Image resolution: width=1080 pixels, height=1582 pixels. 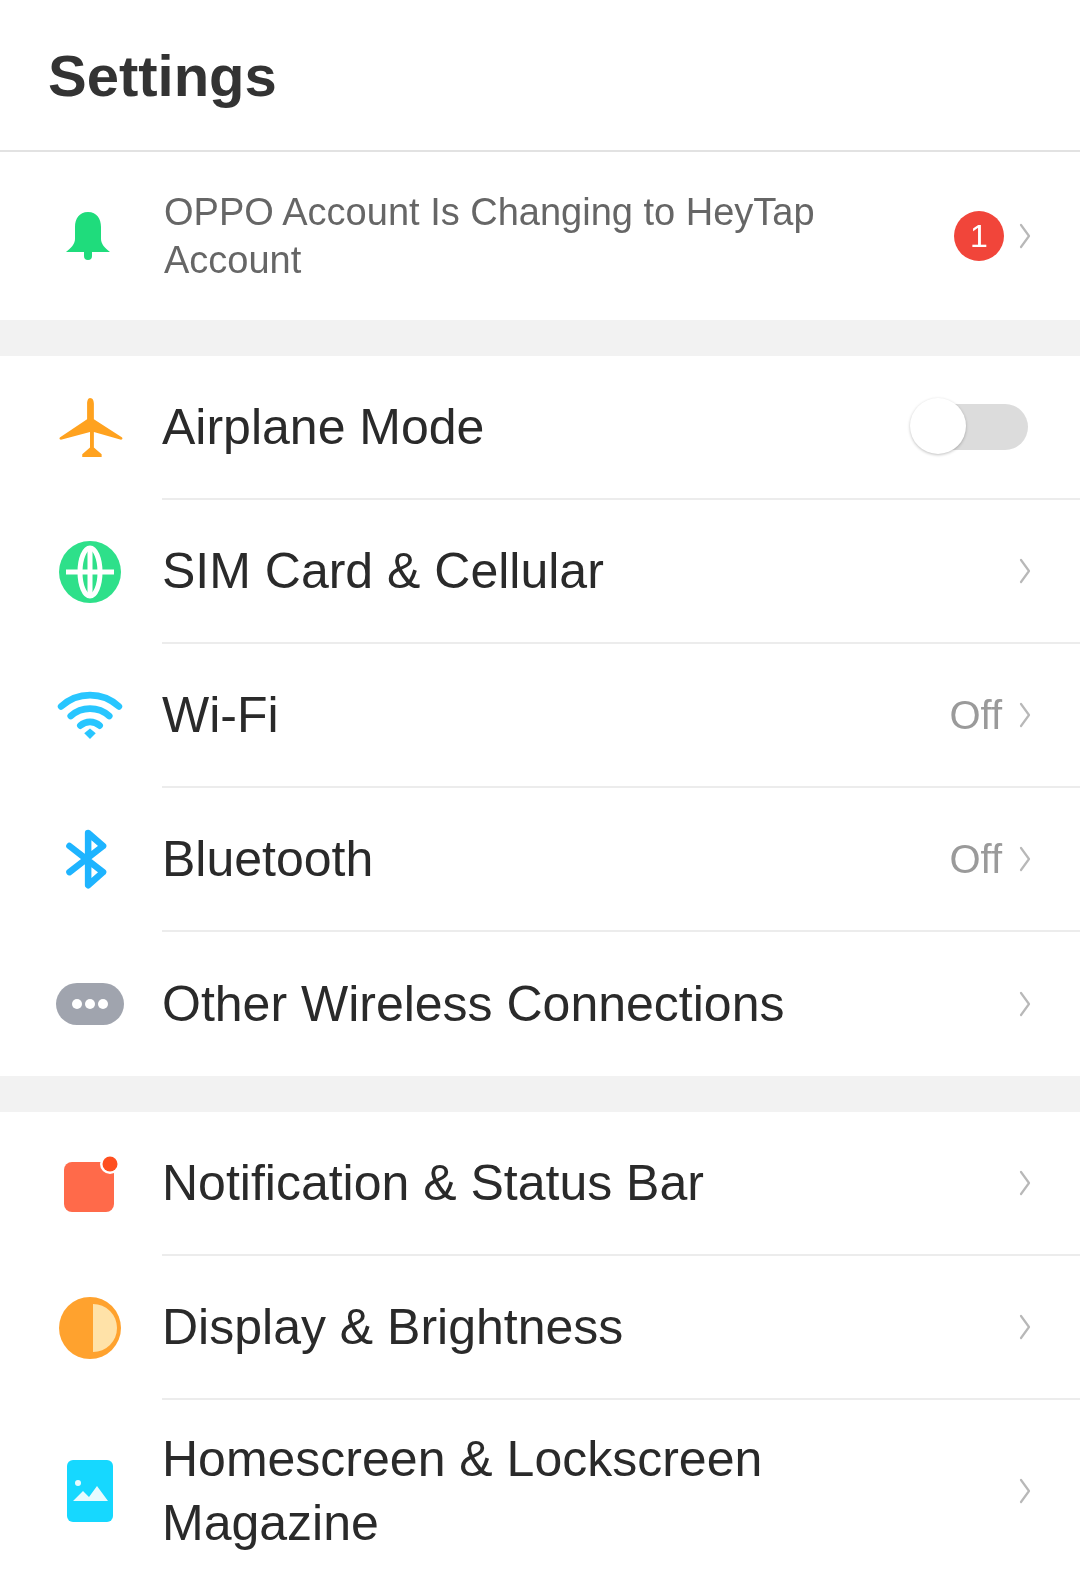 I want to click on notice-text: OPPO Account Is Changing to HeyTap Account, so click(x=490, y=236).